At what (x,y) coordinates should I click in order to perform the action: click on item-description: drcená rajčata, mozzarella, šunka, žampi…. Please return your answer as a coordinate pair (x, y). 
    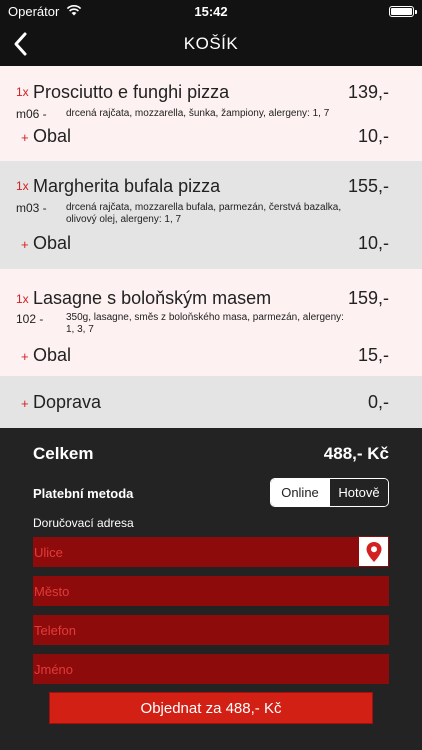
    Looking at the image, I should click on (198, 113).